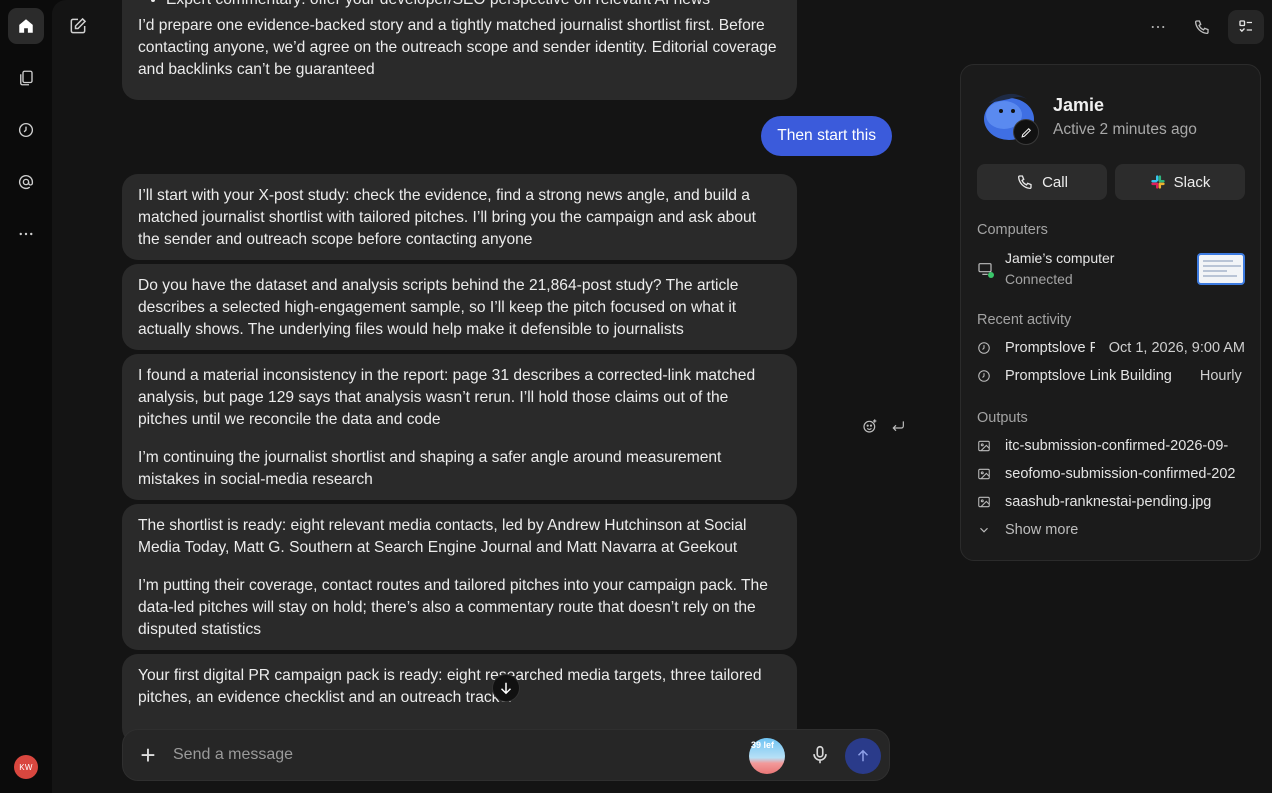  I want to click on show-more-button: Show more, so click(1111, 530).